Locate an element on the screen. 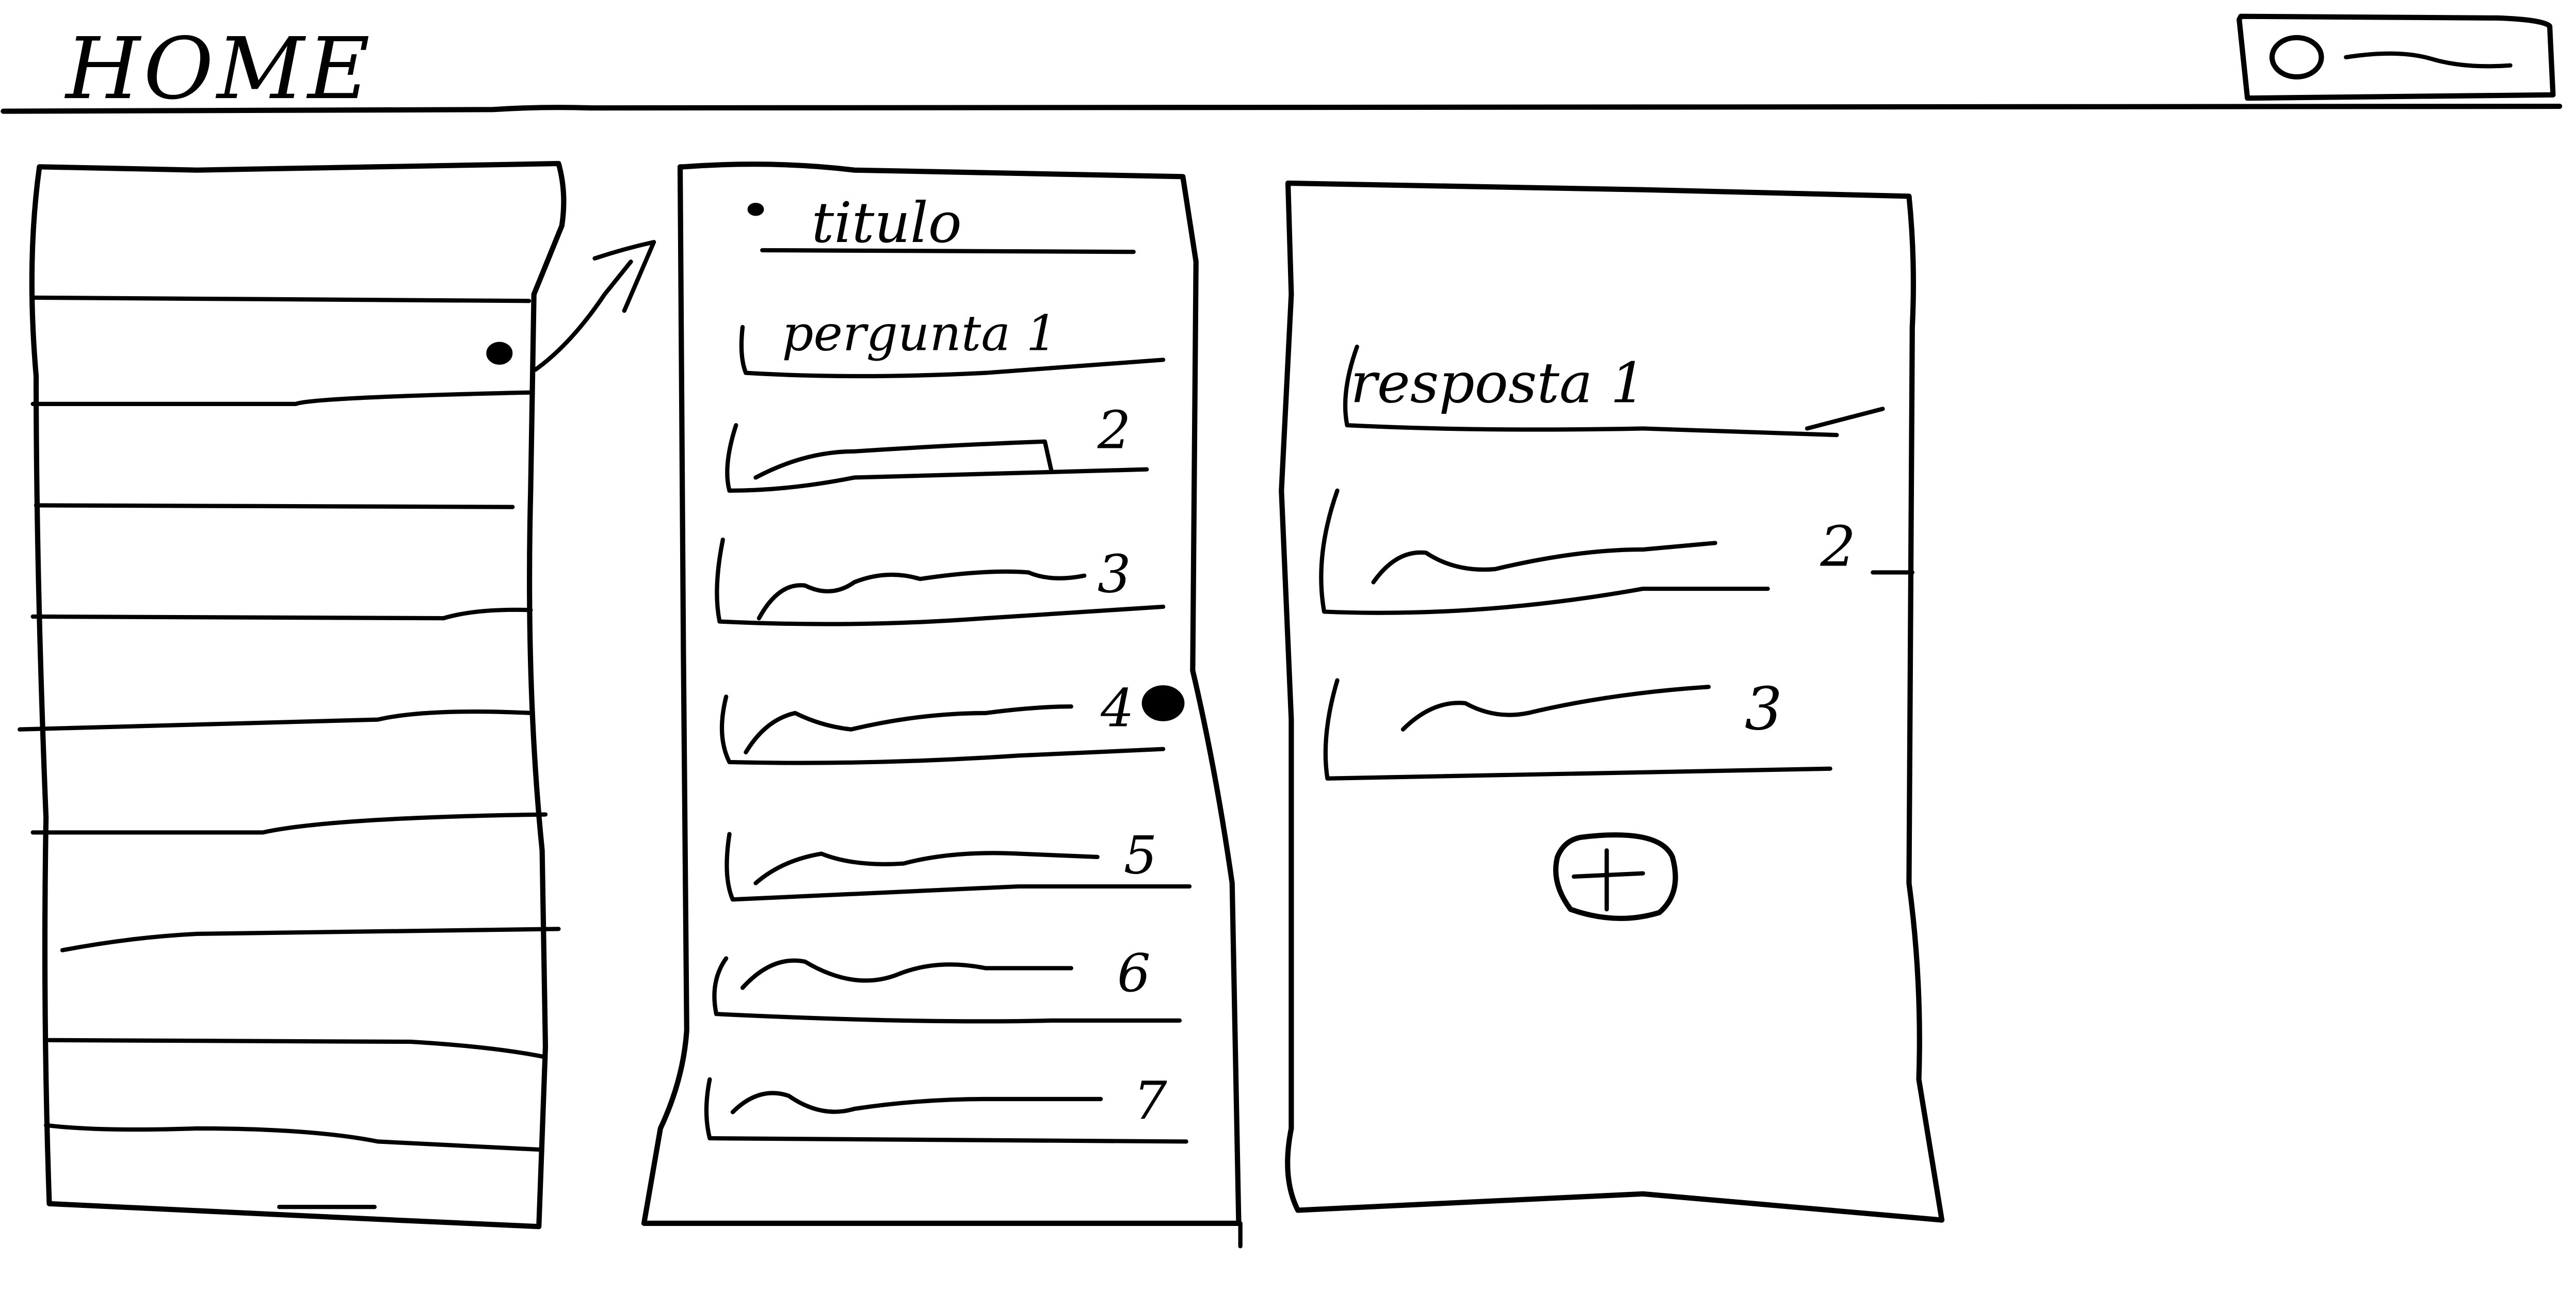  answer-item-number: 3 is located at coordinates (1764, 709).